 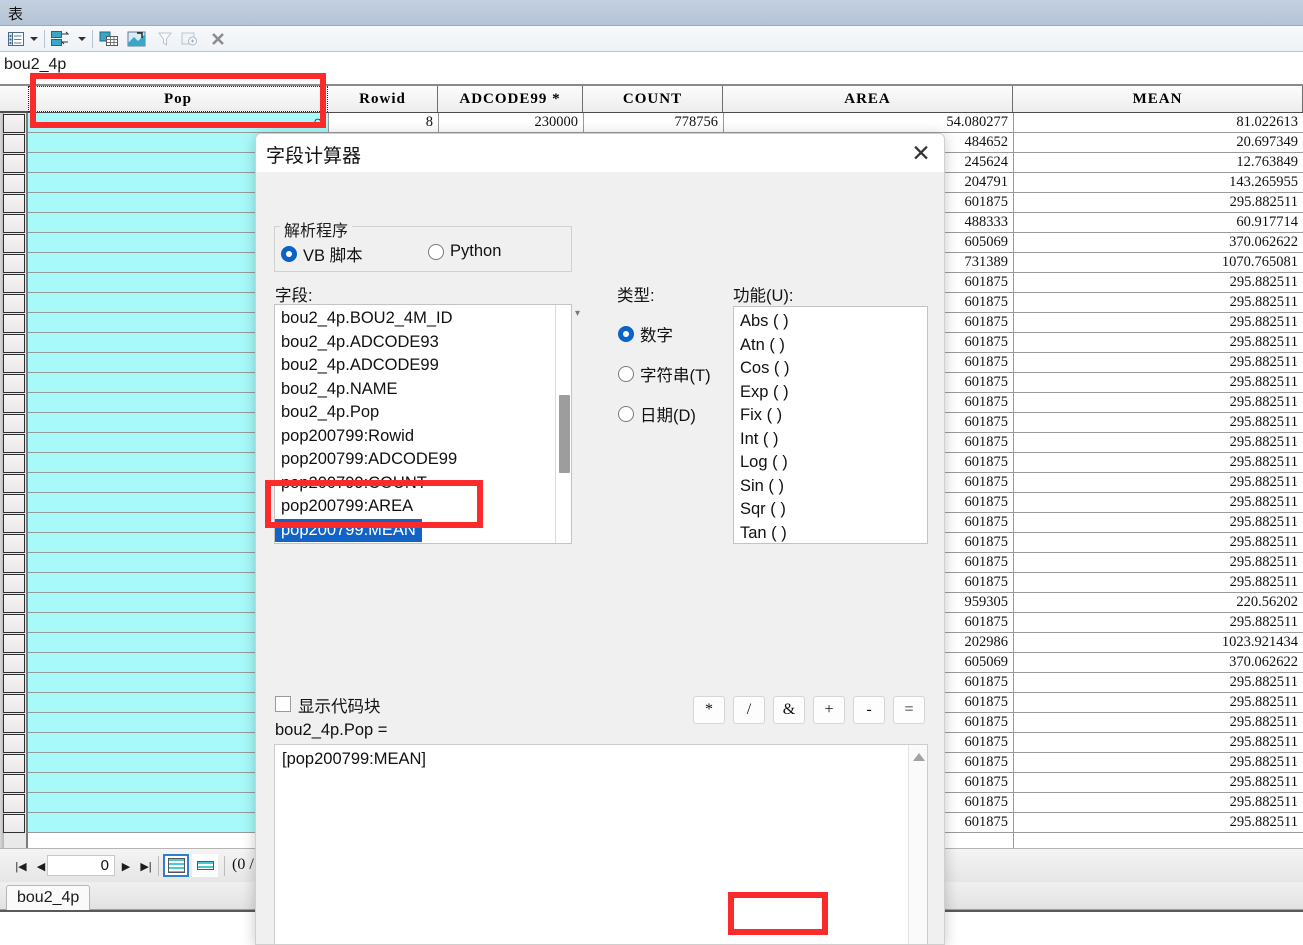 What do you see at coordinates (178, 99) in the screenshot?
I see `column-header-pop: Pop` at bounding box center [178, 99].